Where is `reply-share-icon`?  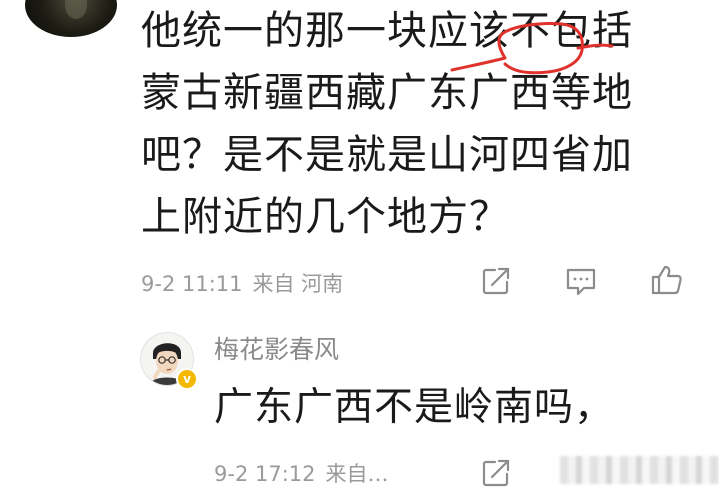 reply-share-icon is located at coordinates (496, 473).